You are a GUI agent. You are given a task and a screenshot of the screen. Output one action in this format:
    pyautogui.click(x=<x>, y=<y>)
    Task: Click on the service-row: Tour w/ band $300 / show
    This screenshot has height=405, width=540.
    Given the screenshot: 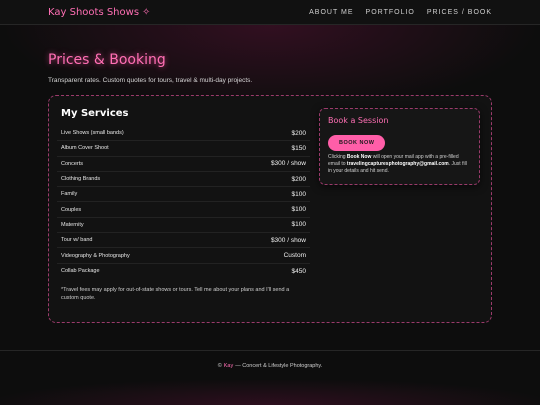 What is the action you would take?
    pyautogui.click(x=183, y=241)
    